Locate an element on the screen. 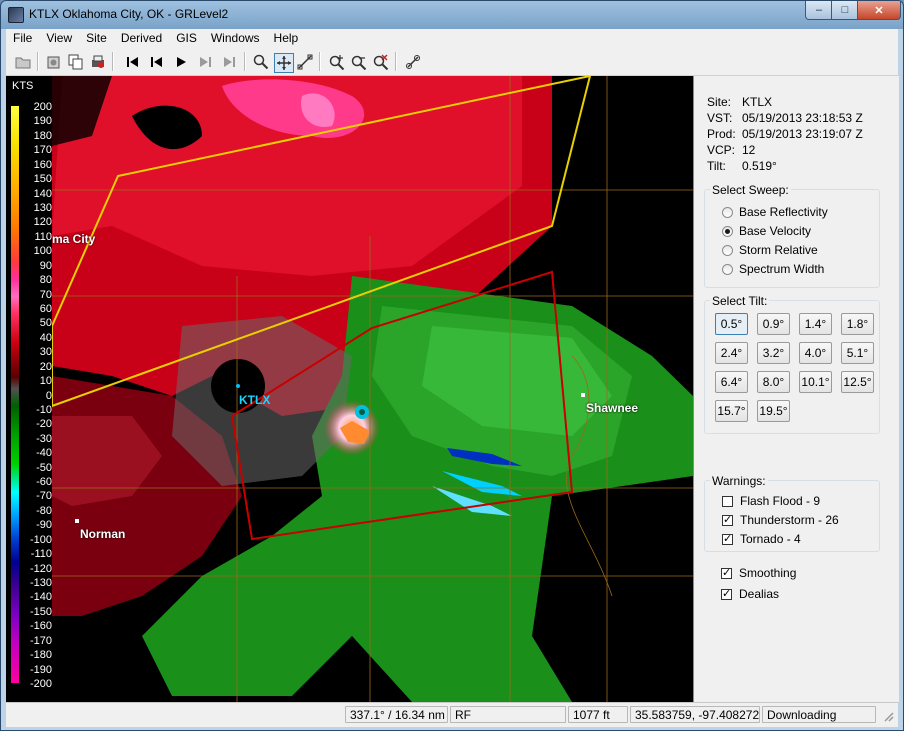  play-icon is located at coordinates (181, 62).